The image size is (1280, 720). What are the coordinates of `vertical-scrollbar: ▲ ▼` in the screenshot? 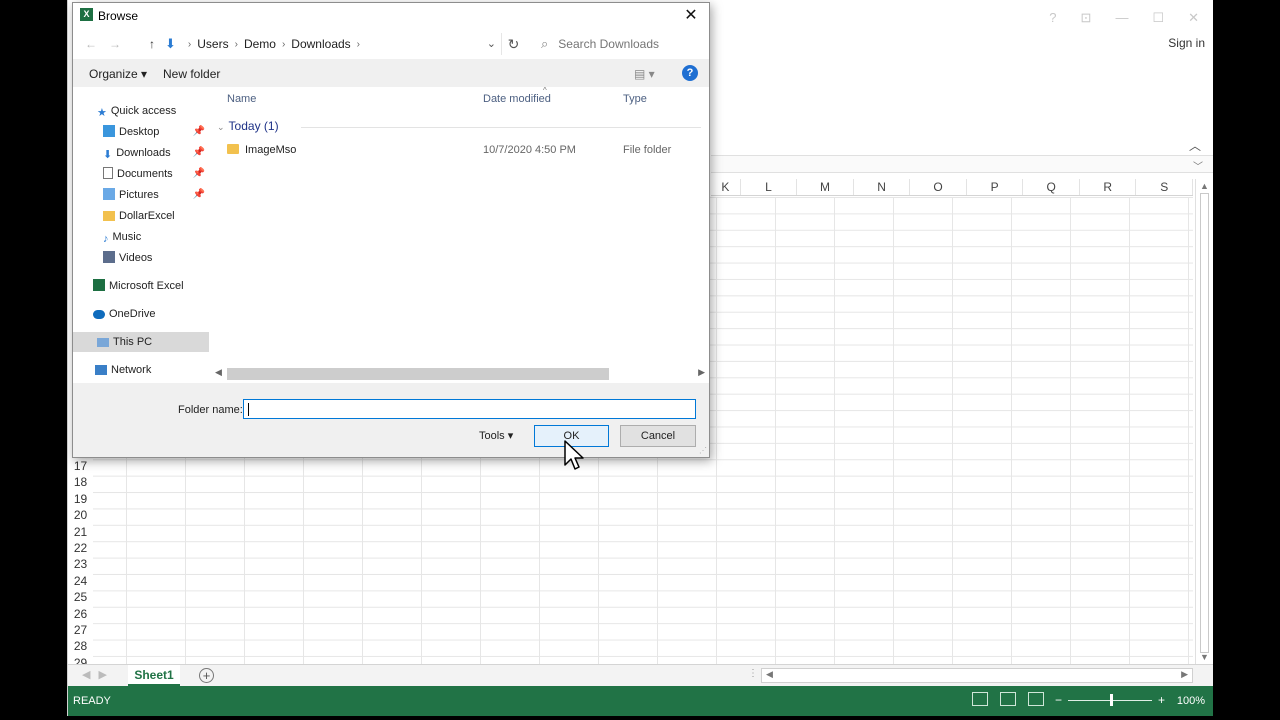 It's located at (1204, 421).